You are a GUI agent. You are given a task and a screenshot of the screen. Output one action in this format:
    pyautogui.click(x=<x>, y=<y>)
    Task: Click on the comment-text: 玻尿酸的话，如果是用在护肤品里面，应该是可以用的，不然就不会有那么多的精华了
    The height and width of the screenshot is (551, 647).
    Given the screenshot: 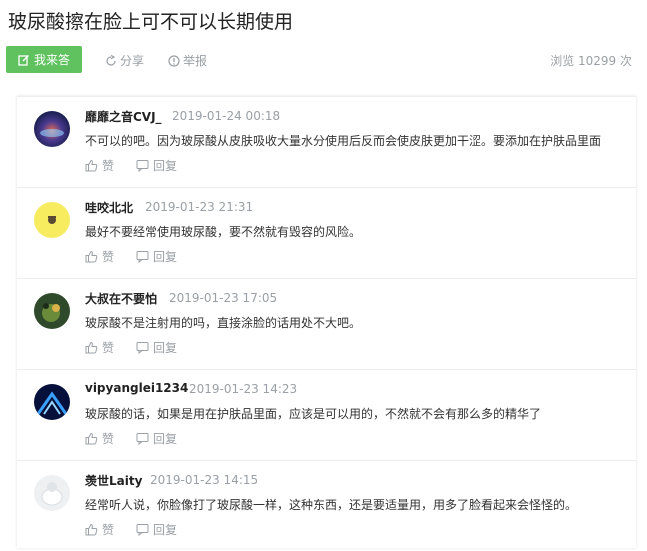 What is the action you would take?
    pyautogui.click(x=313, y=414)
    